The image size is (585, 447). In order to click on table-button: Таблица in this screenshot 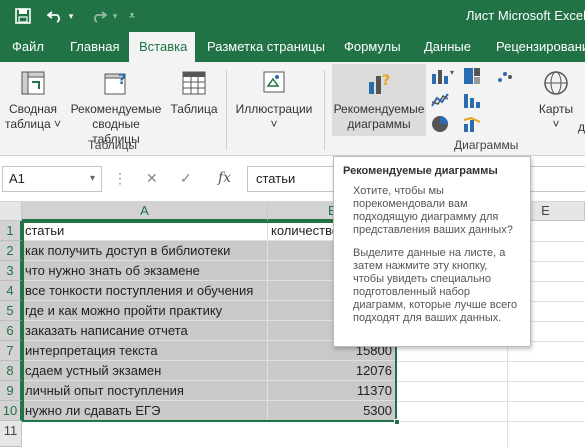, I will do `click(194, 102)`.